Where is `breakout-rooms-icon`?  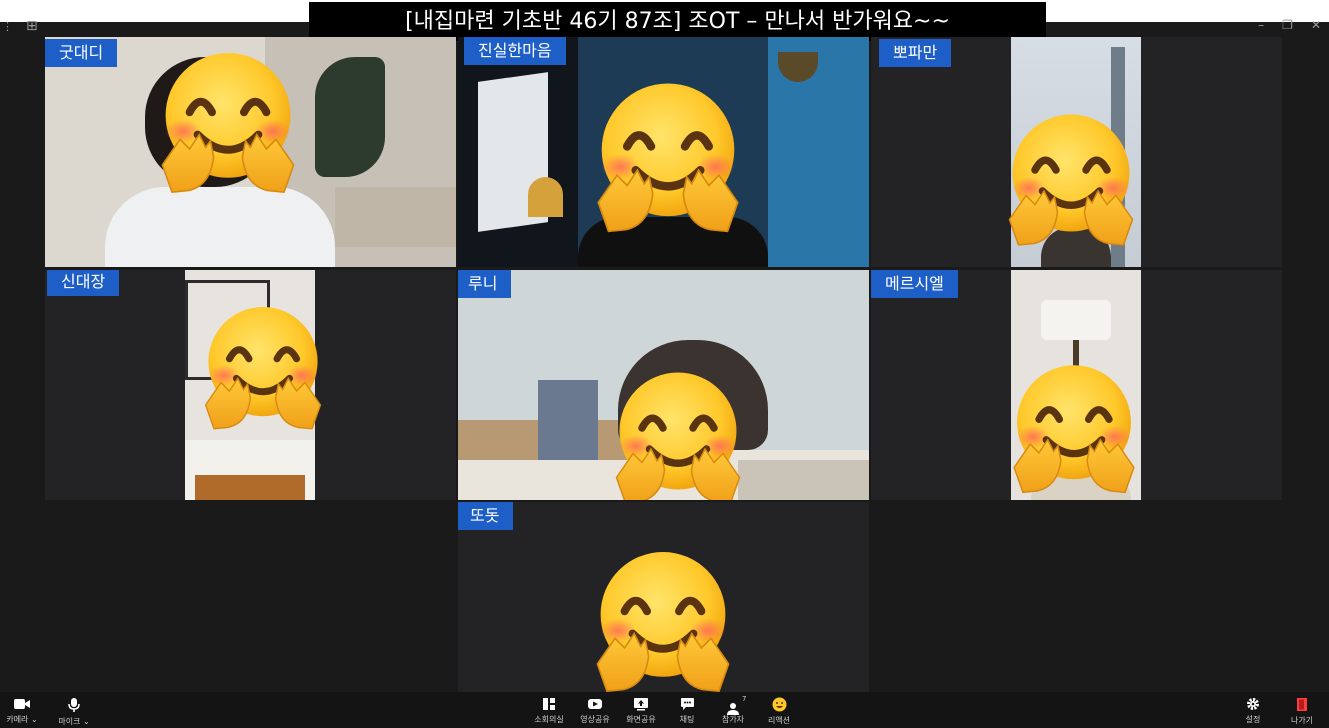
breakout-rooms-icon is located at coordinates (549, 704).